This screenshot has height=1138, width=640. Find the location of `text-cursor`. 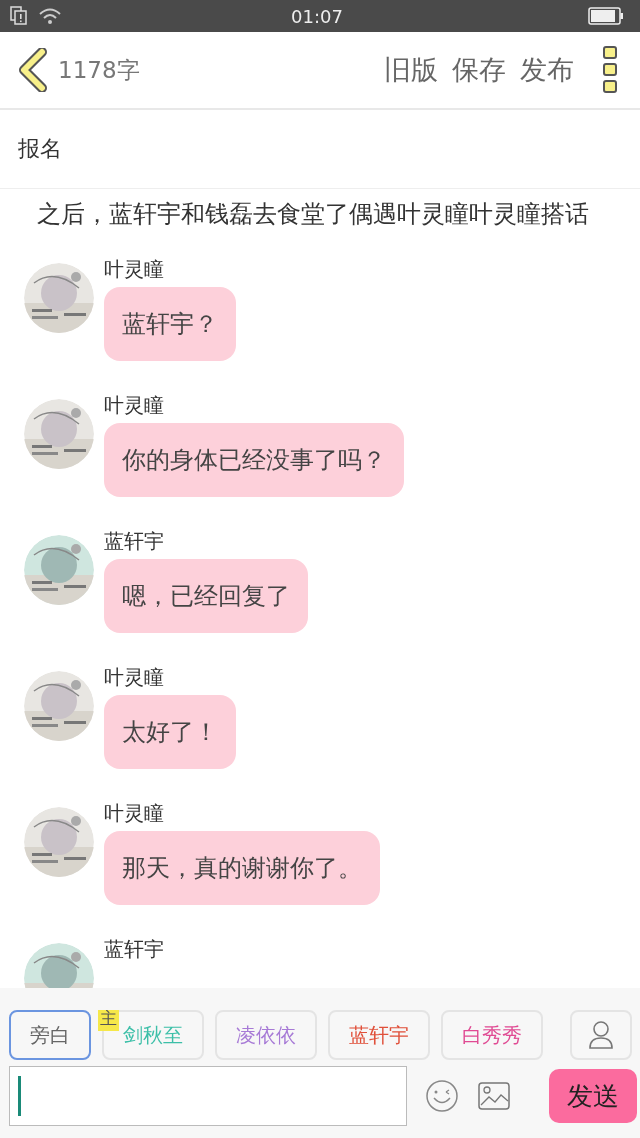

text-cursor is located at coordinates (19, 1096).